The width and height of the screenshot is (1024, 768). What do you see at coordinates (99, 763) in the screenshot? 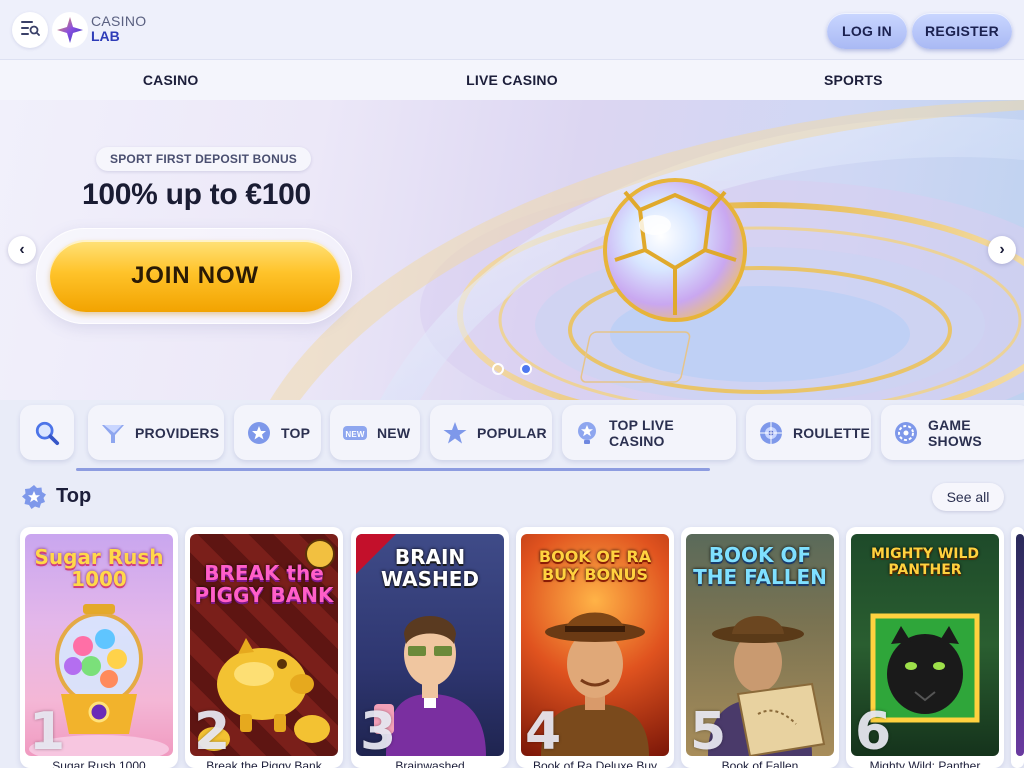
I see `game-name: Sugar Rush 1000` at bounding box center [99, 763].